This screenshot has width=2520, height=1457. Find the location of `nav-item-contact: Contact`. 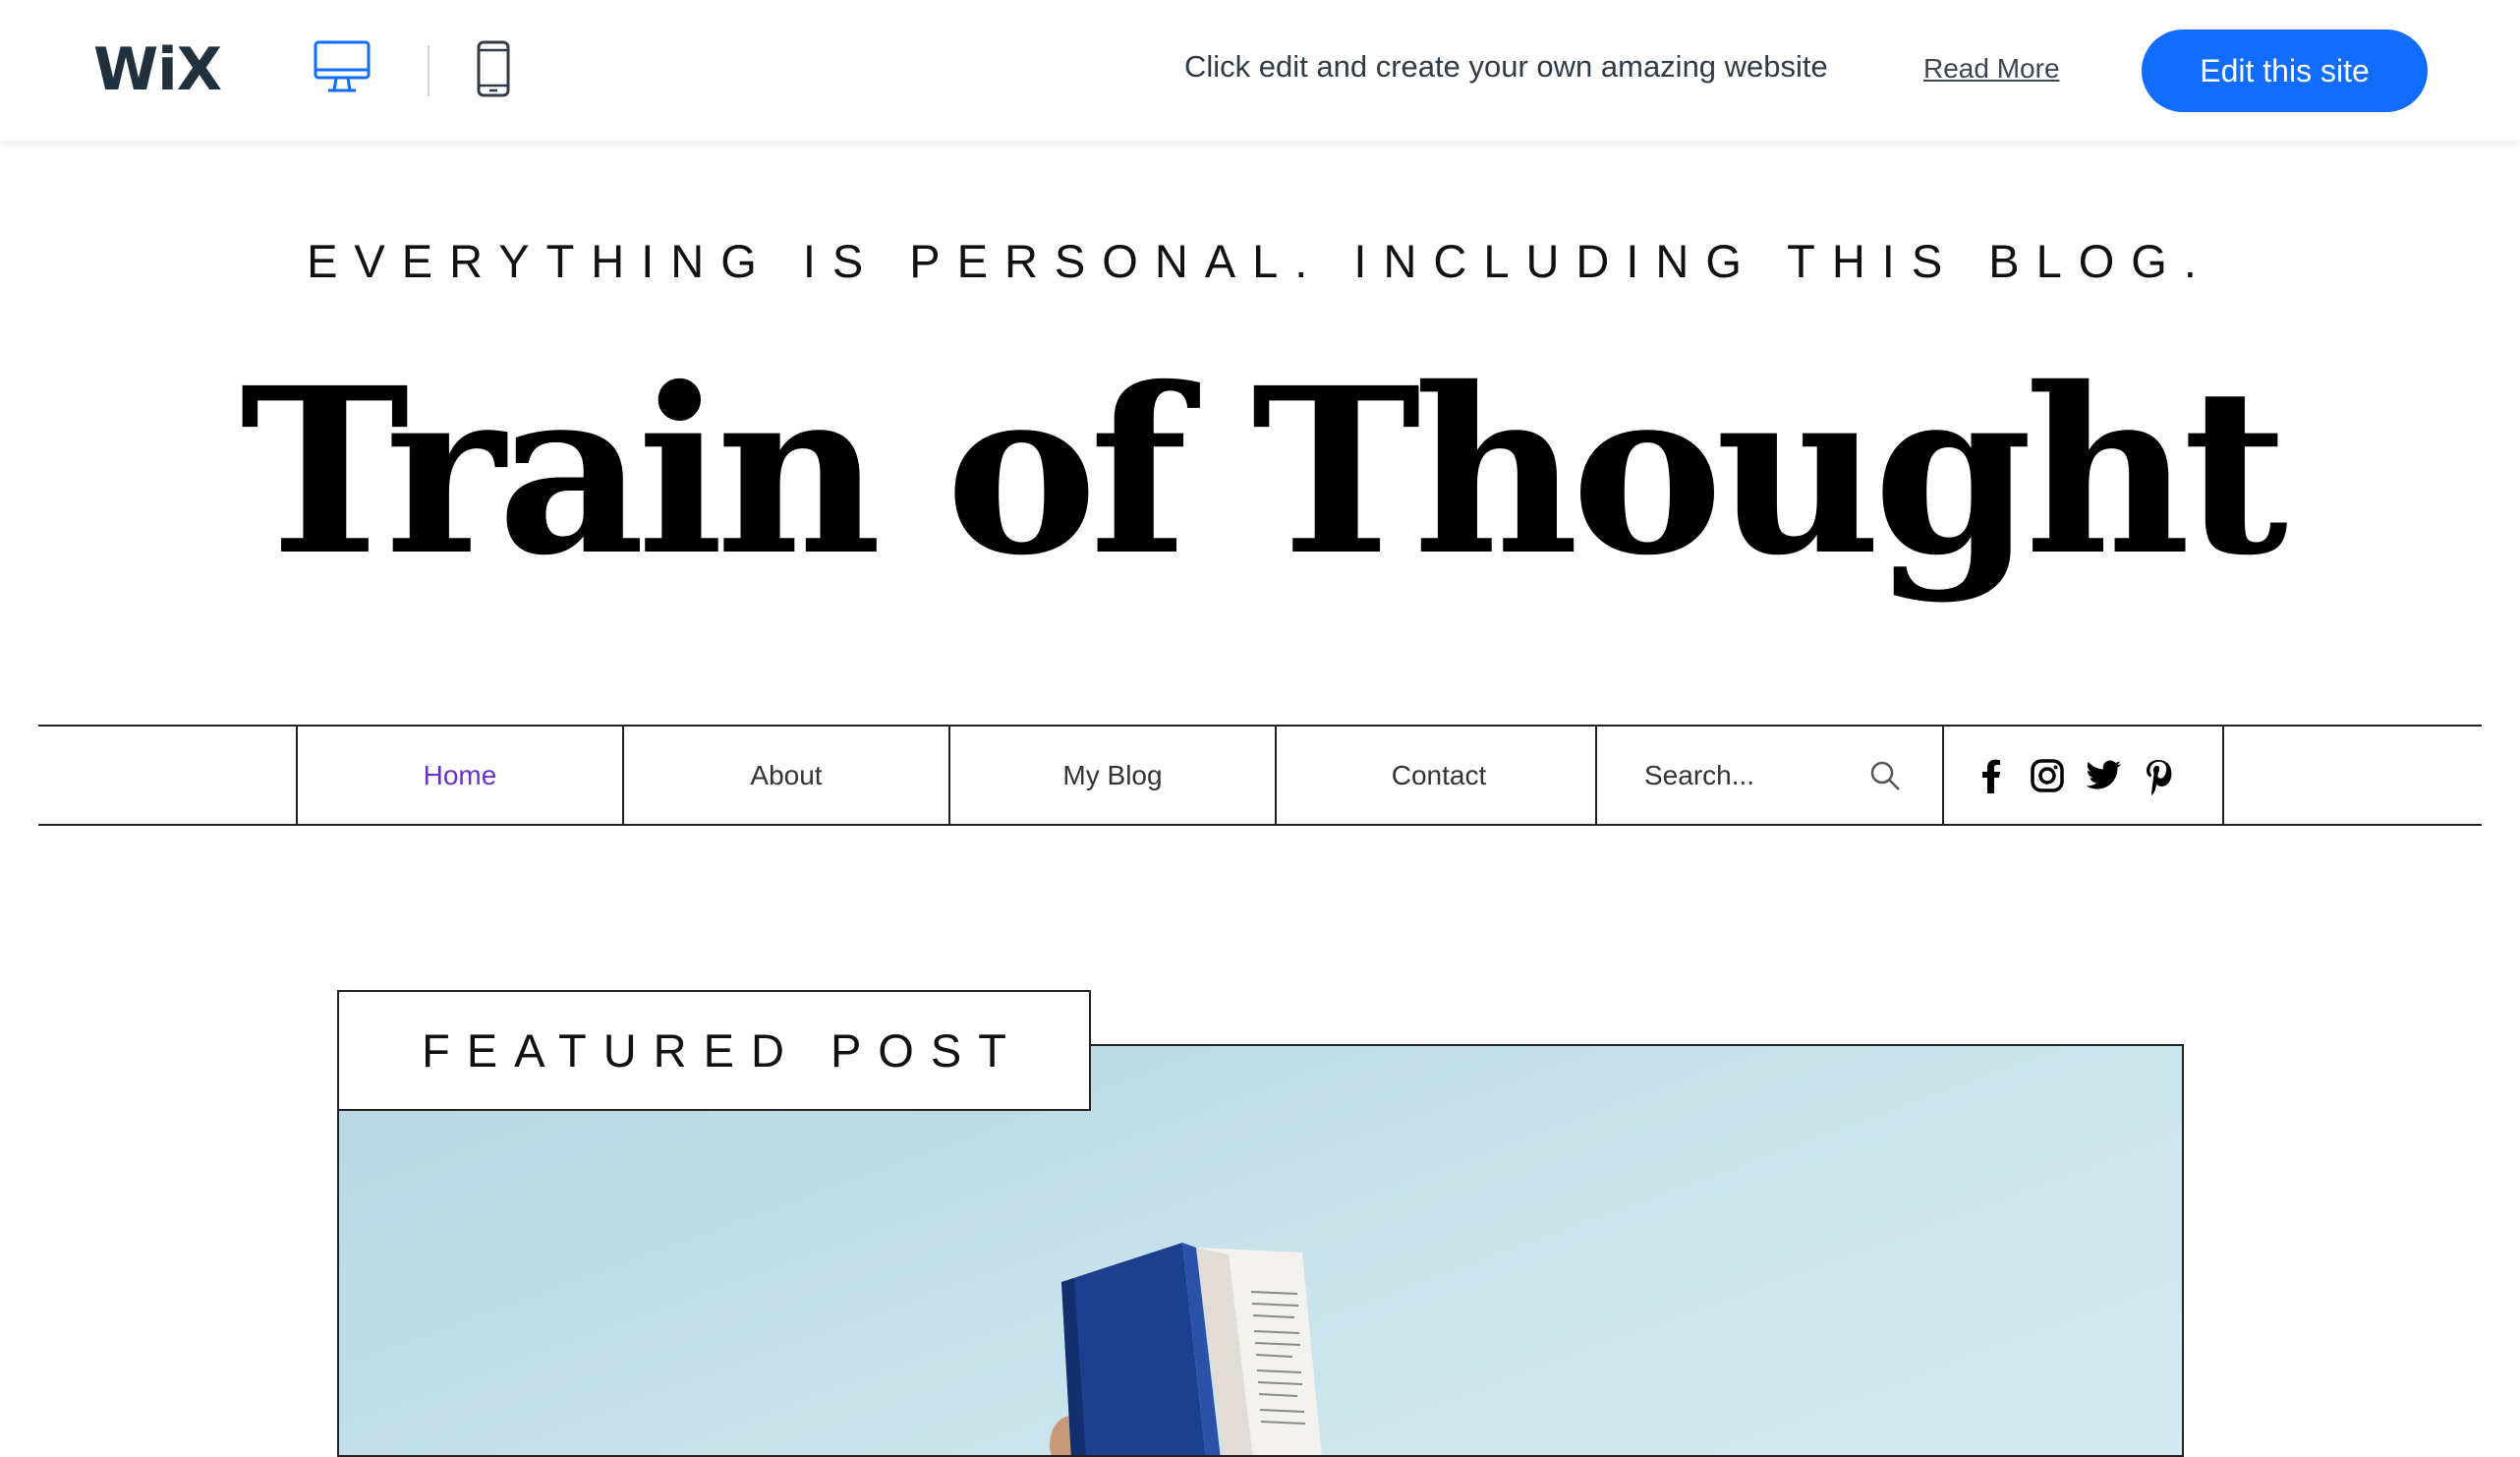

nav-item-contact: Contact is located at coordinates (1439, 775).